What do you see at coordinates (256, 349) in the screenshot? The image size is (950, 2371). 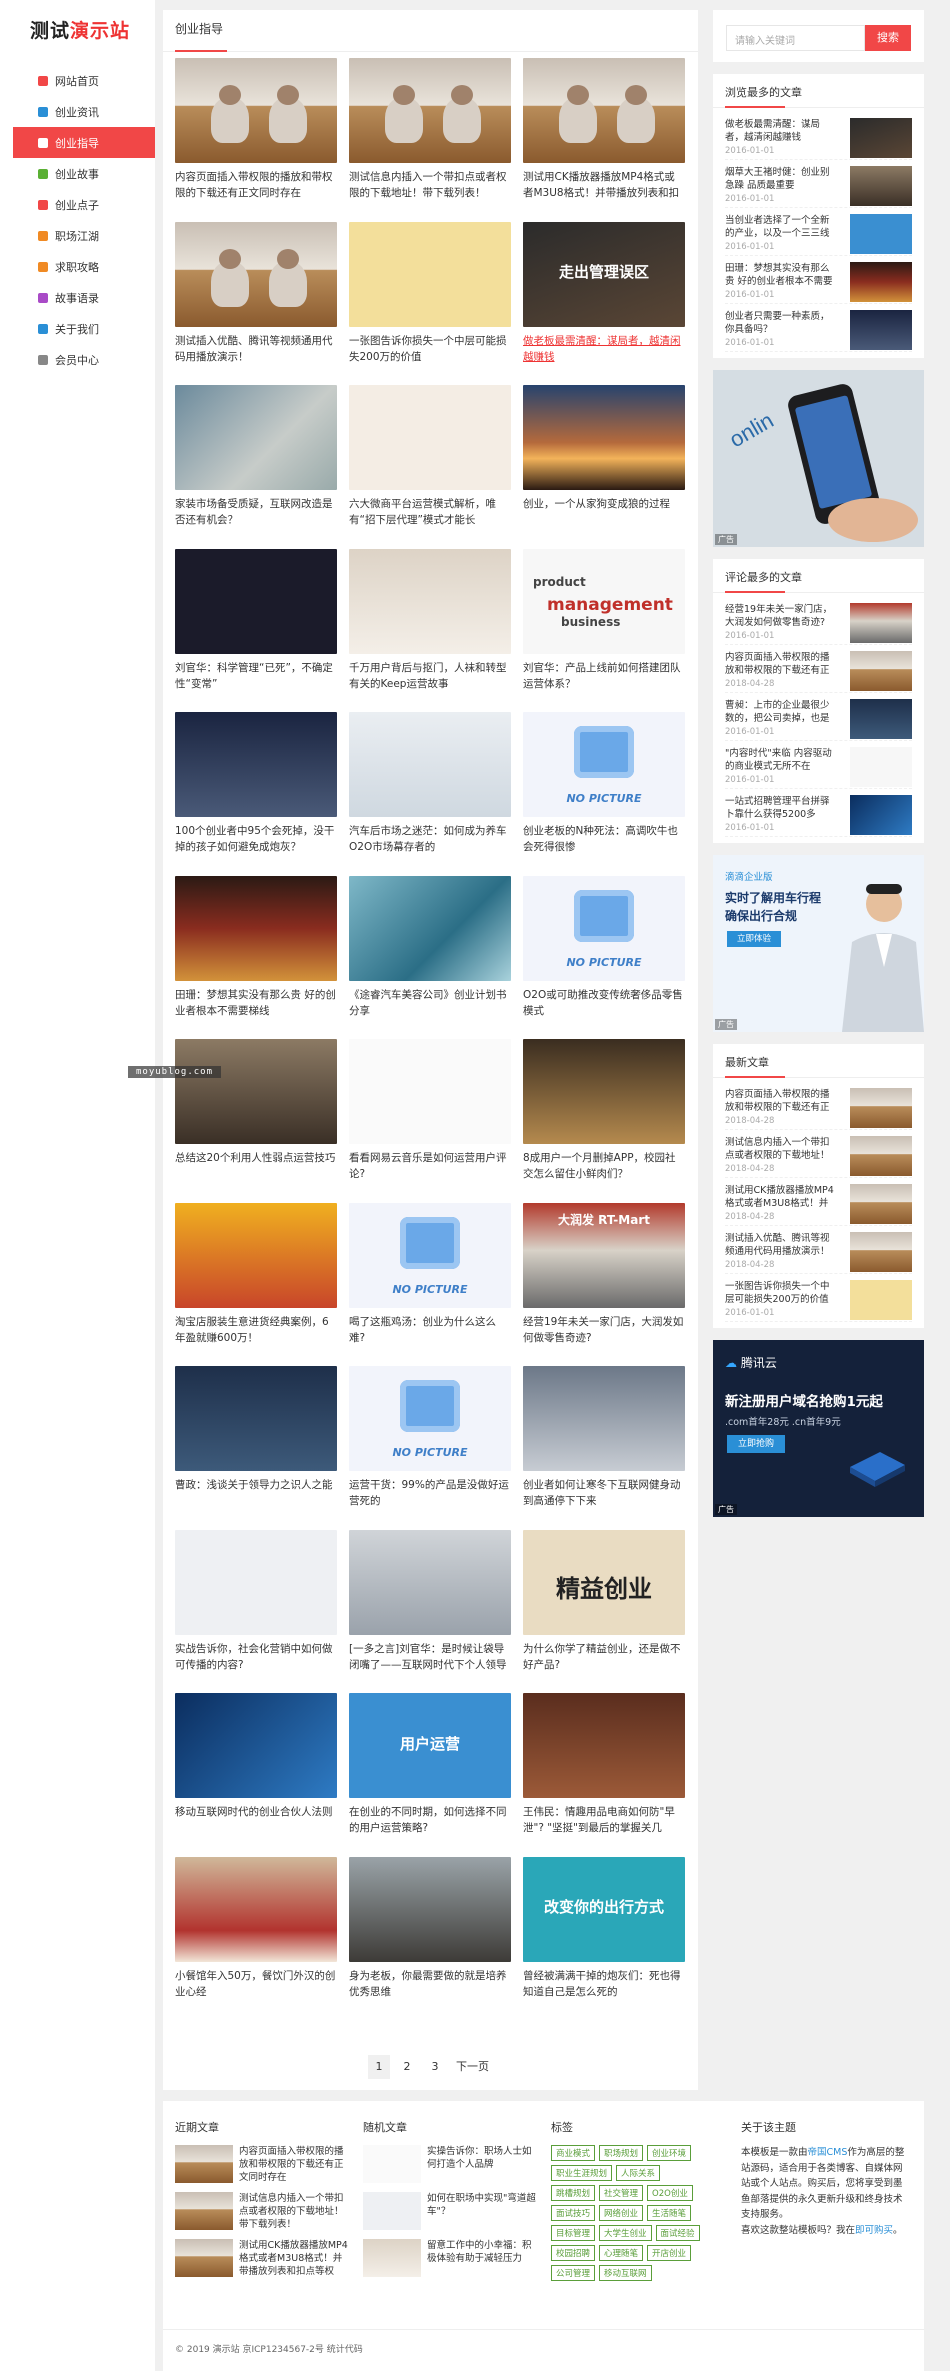 I see `article-title: 测试插入优酷、腾讯等视频通用代码用播放演示！` at bounding box center [256, 349].